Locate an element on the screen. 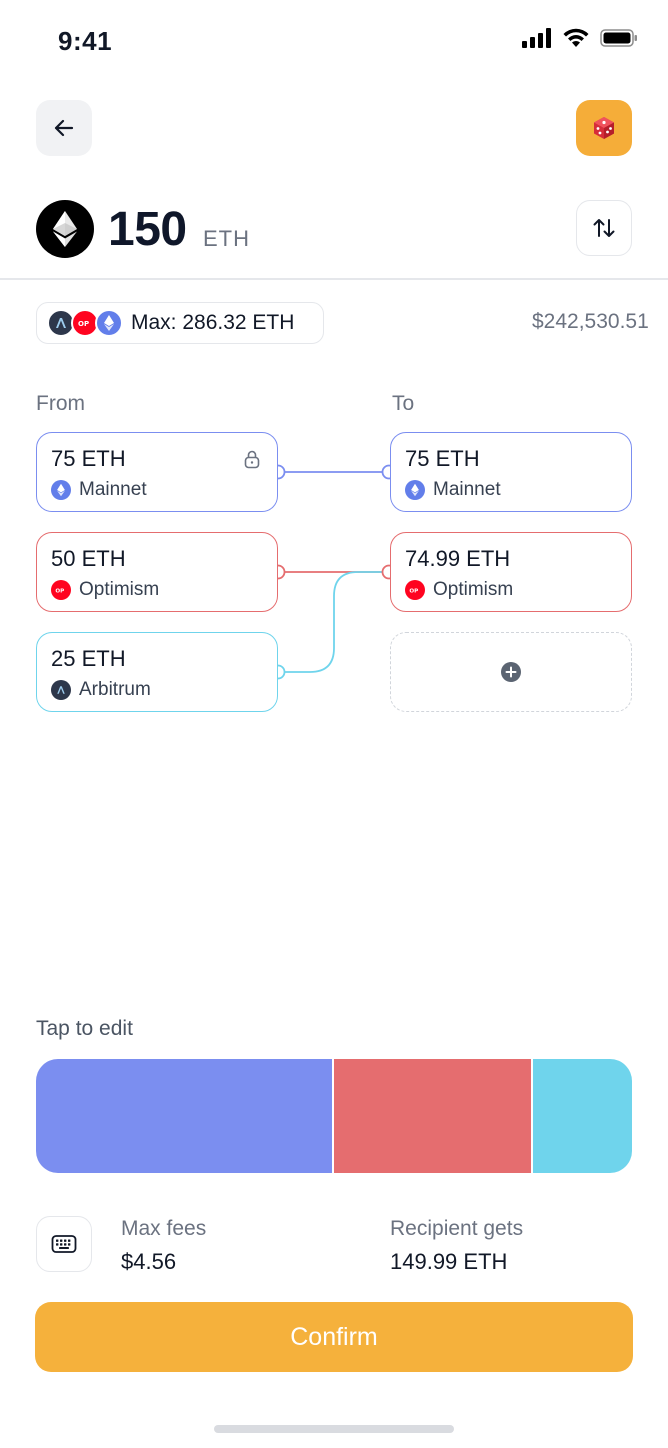  cellular-signal-icon is located at coordinates (536, 38).